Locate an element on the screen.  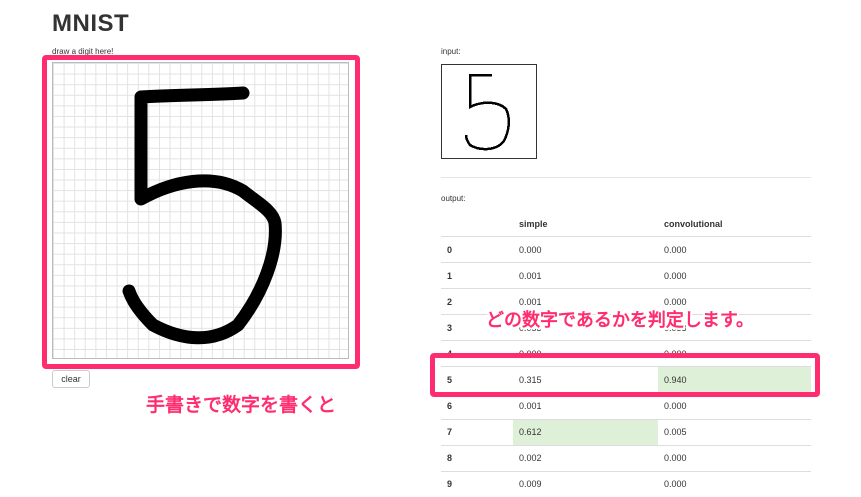
table-row: 9 0.009 0.000 is located at coordinates (626, 483).